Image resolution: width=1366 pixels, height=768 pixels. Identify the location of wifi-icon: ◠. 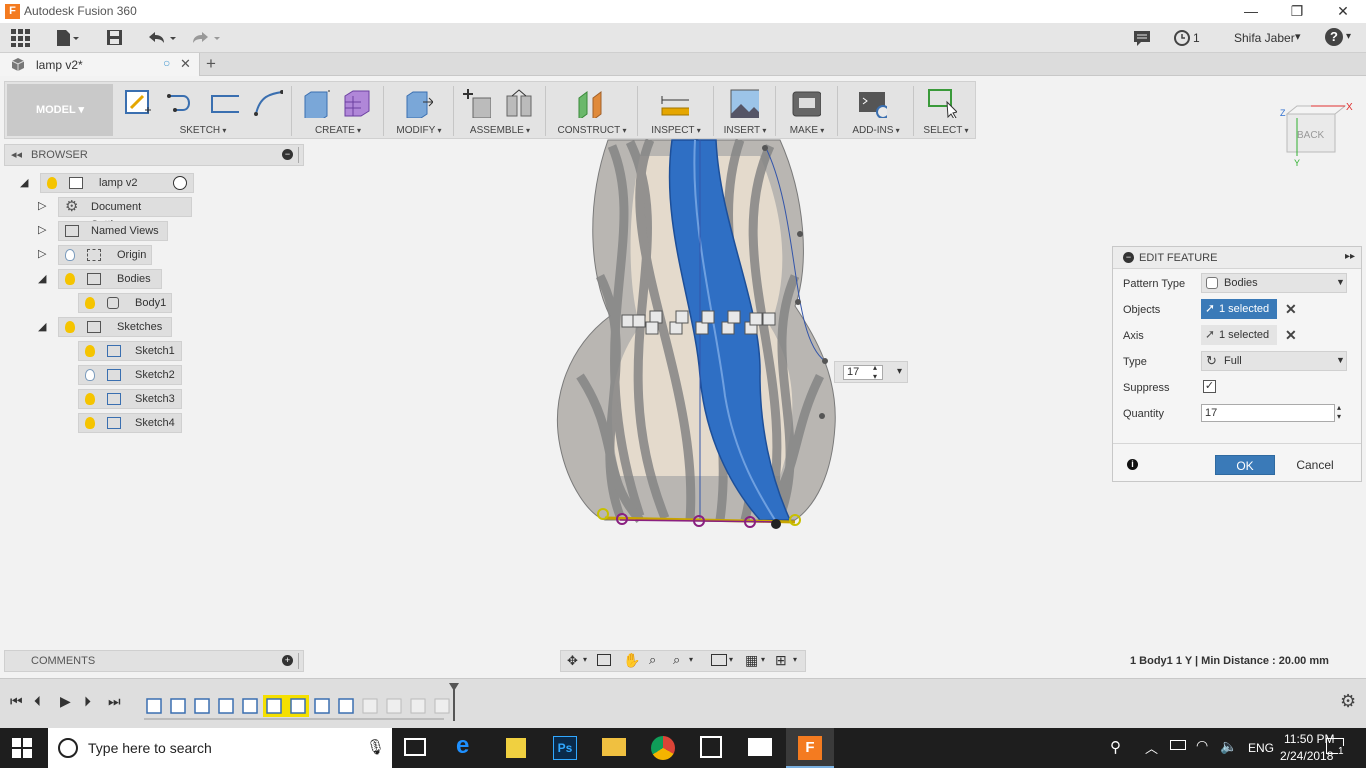
(1202, 745).